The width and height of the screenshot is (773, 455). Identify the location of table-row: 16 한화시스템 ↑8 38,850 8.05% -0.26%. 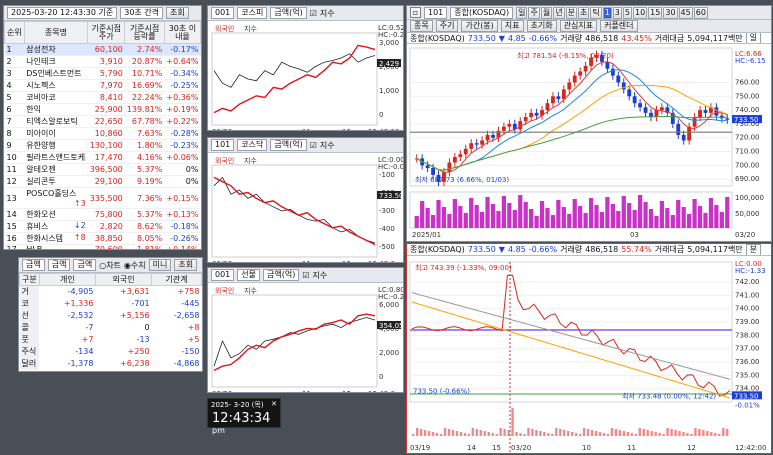
(102, 238).